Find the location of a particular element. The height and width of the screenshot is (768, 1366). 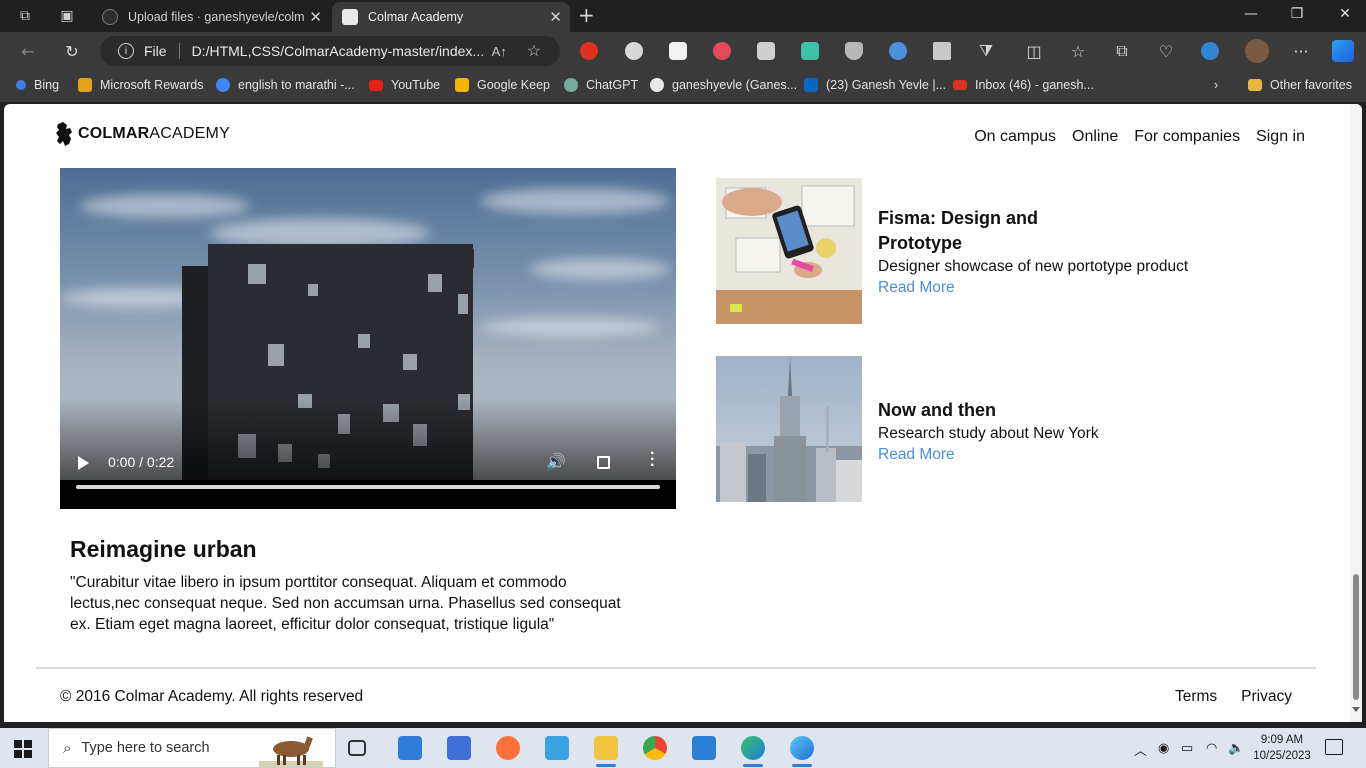

split-screen-icon: ◫ is located at coordinates (1034, 51).